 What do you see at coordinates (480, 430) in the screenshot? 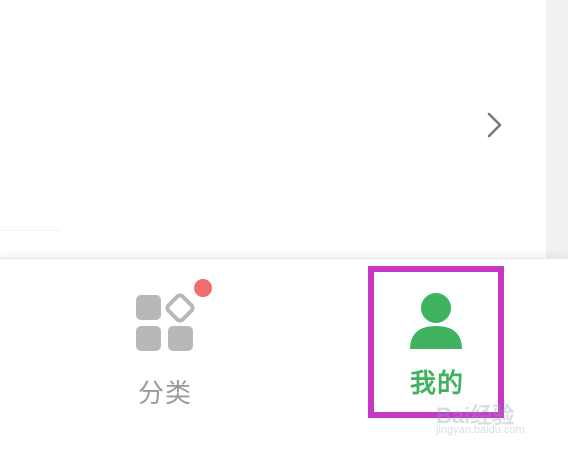
I see `watermark-subtext: jingyan.baidu.com` at bounding box center [480, 430].